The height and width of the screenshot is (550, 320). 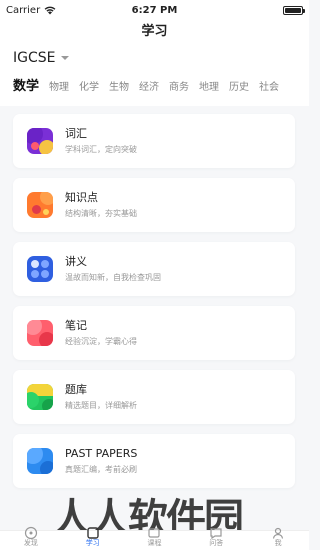 I want to click on card-title: 知识点, so click(x=81, y=197).